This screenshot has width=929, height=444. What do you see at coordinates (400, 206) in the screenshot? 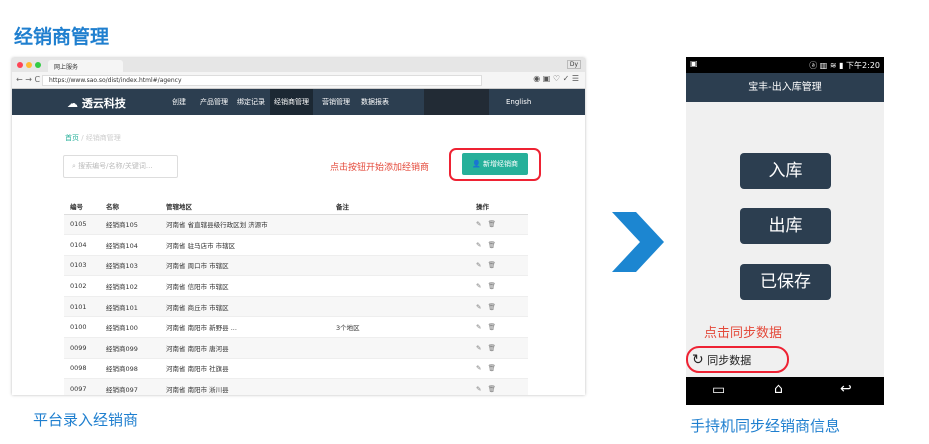
I see `col-note: 备注` at bounding box center [400, 206].